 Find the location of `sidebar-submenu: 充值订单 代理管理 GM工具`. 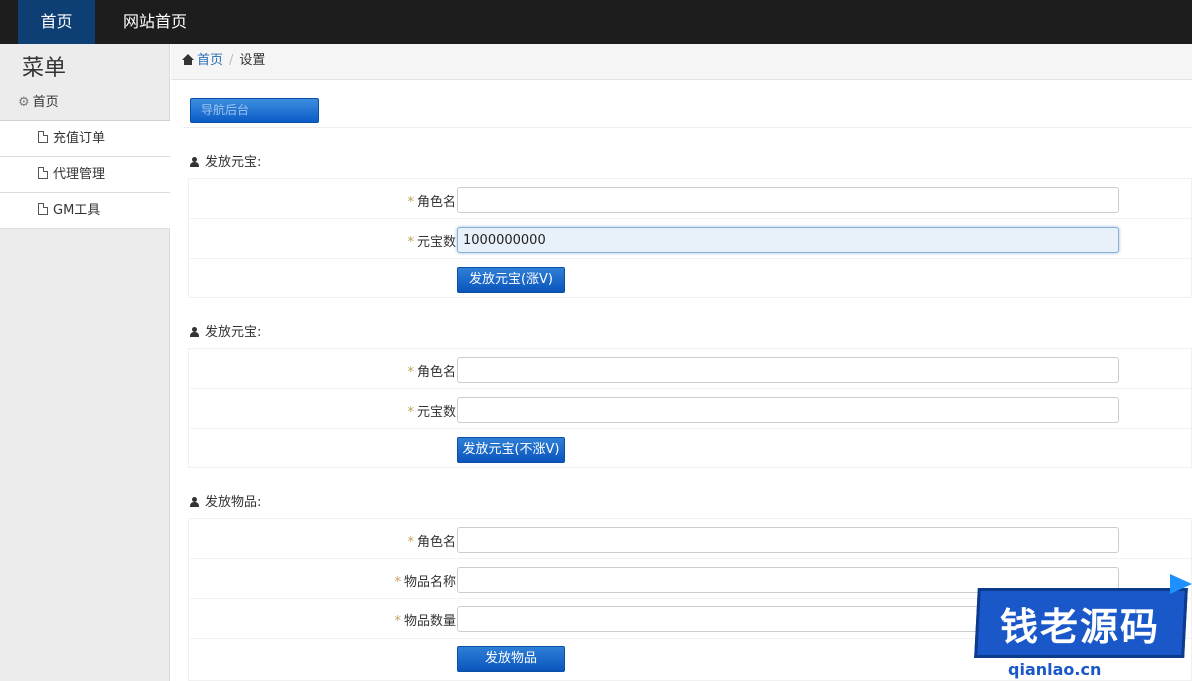

sidebar-submenu: 充值订单 代理管理 GM工具 is located at coordinates (85, 175).